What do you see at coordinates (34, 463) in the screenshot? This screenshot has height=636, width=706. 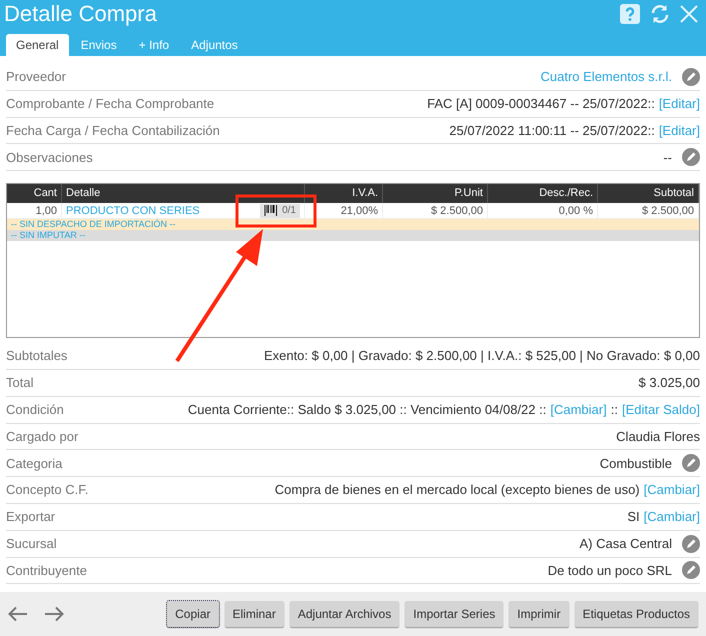 I see `field-label: Categoria` at bounding box center [34, 463].